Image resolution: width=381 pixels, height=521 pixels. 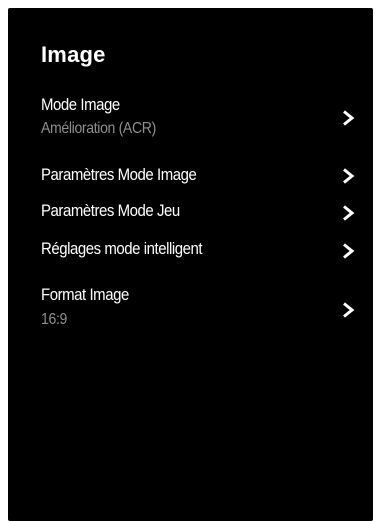 What do you see at coordinates (119, 174) in the screenshot?
I see `menu-item-label: Paramètres Mode Image` at bounding box center [119, 174].